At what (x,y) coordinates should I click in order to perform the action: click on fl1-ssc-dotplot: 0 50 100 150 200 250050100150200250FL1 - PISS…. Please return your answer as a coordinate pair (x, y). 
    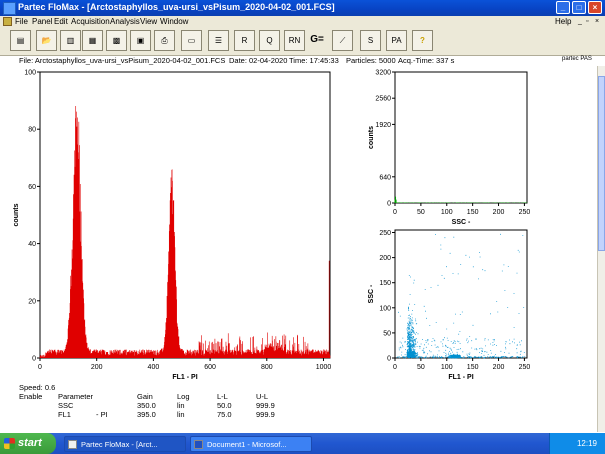
    Looking at the image, I should click on (445, 302).